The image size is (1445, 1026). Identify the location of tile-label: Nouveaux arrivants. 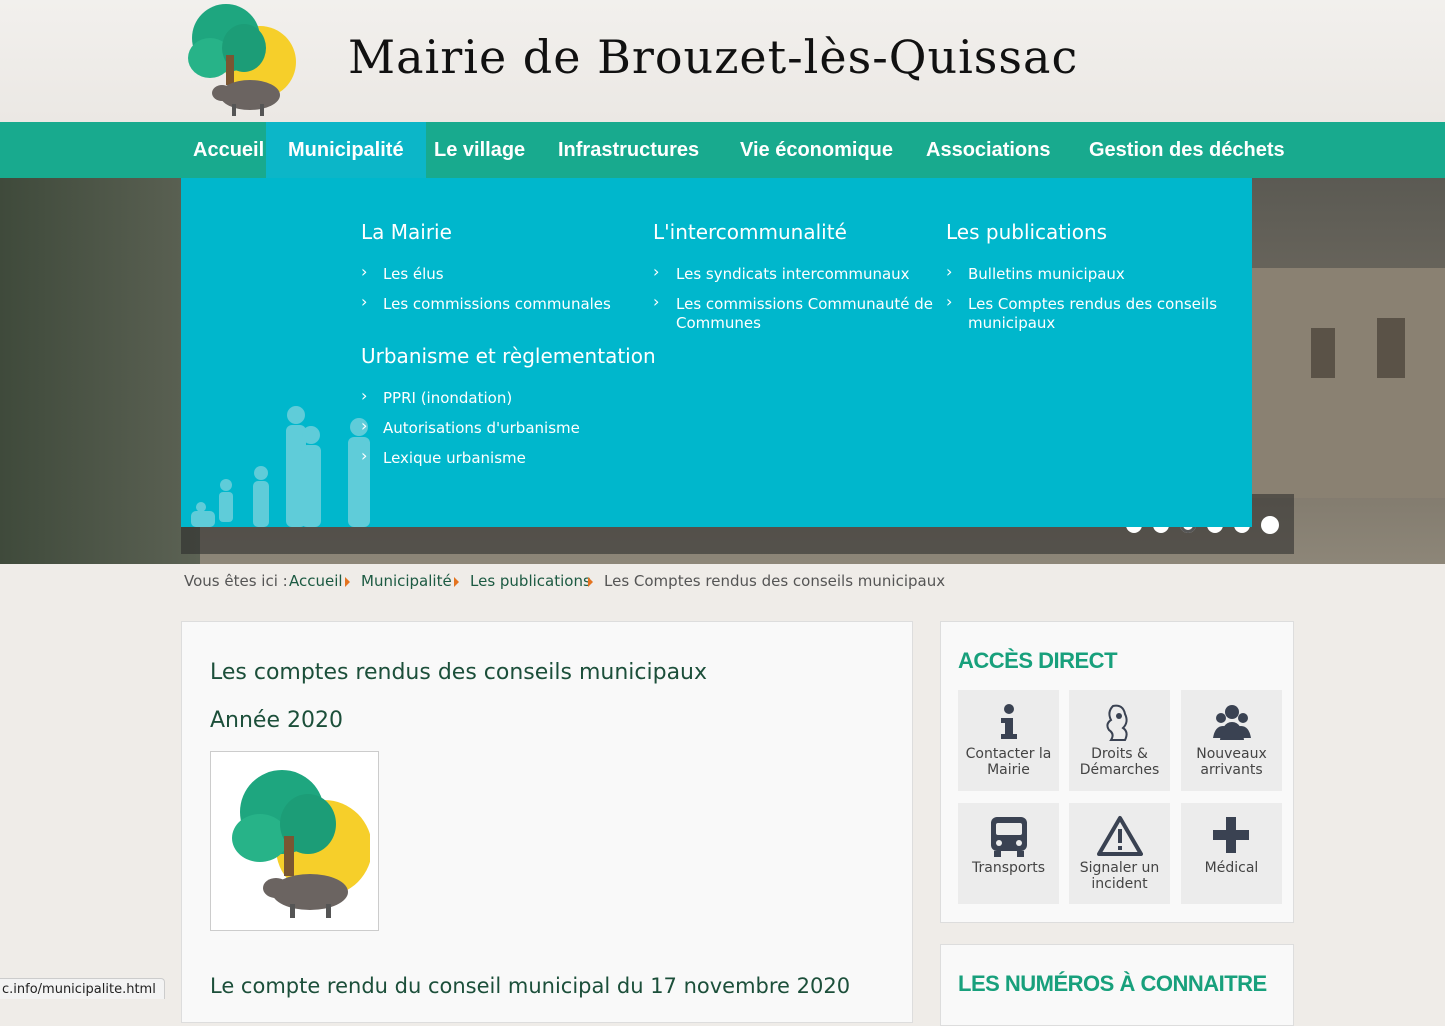
(1231, 762).